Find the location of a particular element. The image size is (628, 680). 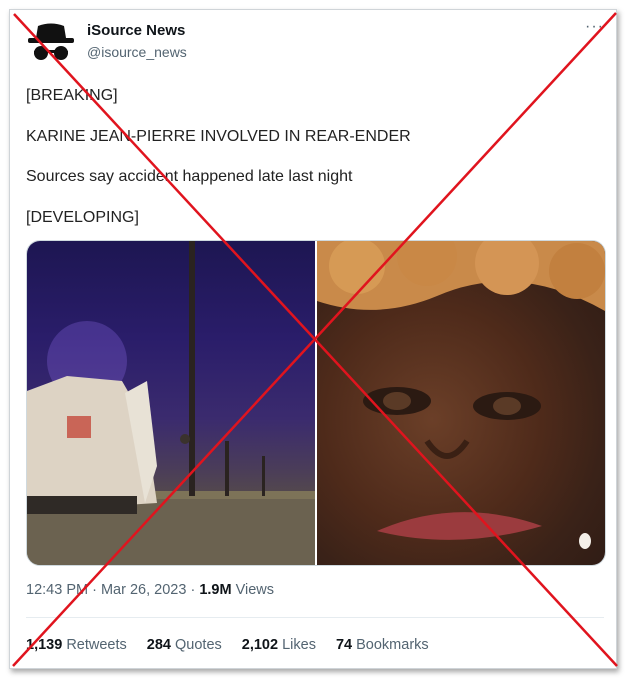

bookmarks-stat: 74 Bookmarks is located at coordinates (382, 645).